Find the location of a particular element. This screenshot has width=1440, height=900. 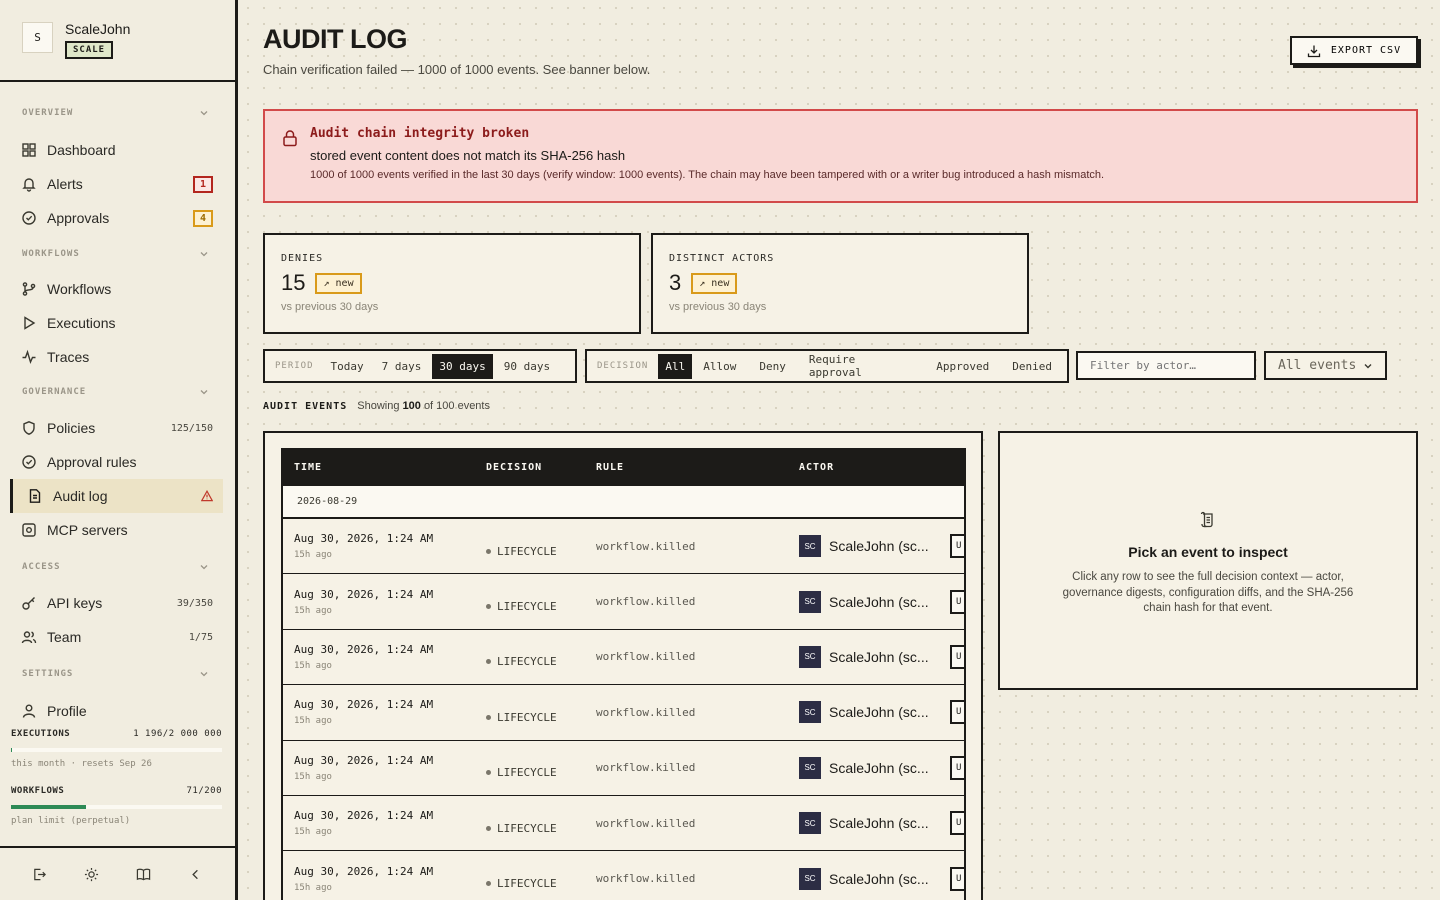

usage-workflows: WORKFLOWS 71/200 plan limit (perpetual) is located at coordinates (116, 806).